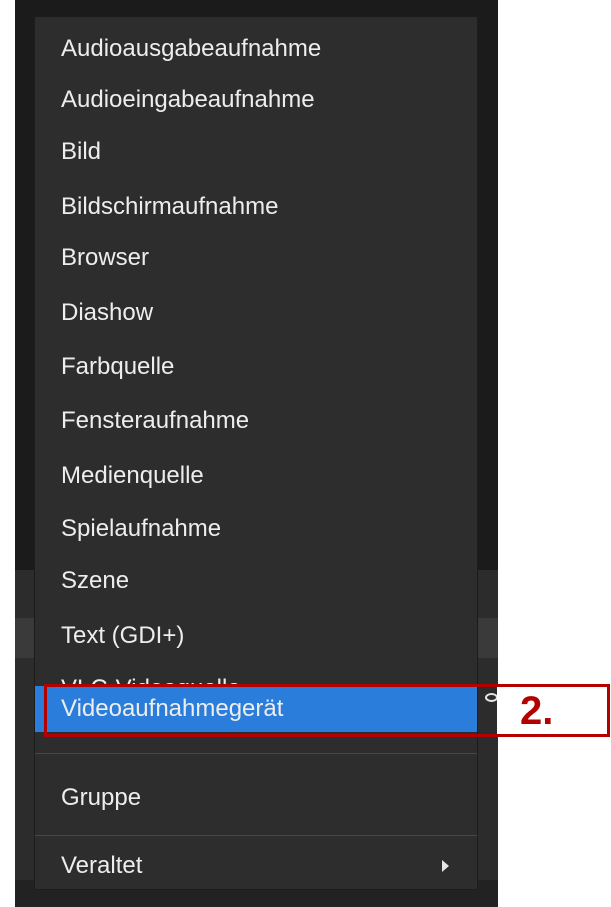 The image size is (611, 907). I want to click on menu-item-veraltet-label: Veraltet, so click(102, 865).